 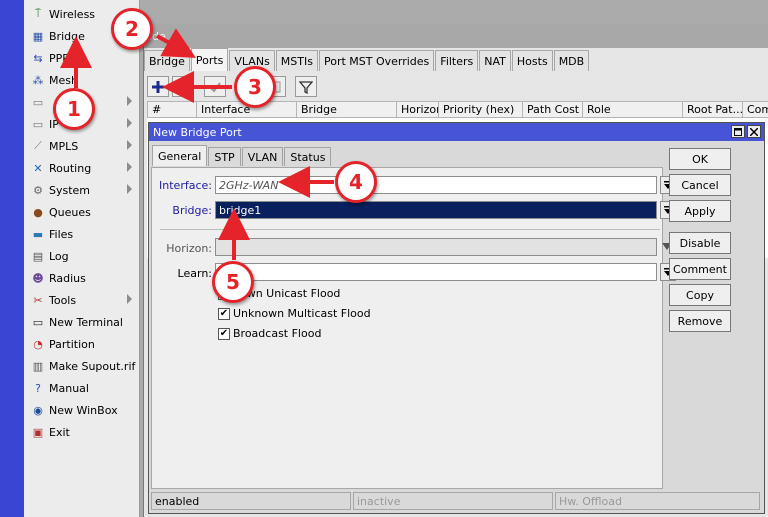 I want to click on tab-mdb: MDB, so click(x=571, y=60).